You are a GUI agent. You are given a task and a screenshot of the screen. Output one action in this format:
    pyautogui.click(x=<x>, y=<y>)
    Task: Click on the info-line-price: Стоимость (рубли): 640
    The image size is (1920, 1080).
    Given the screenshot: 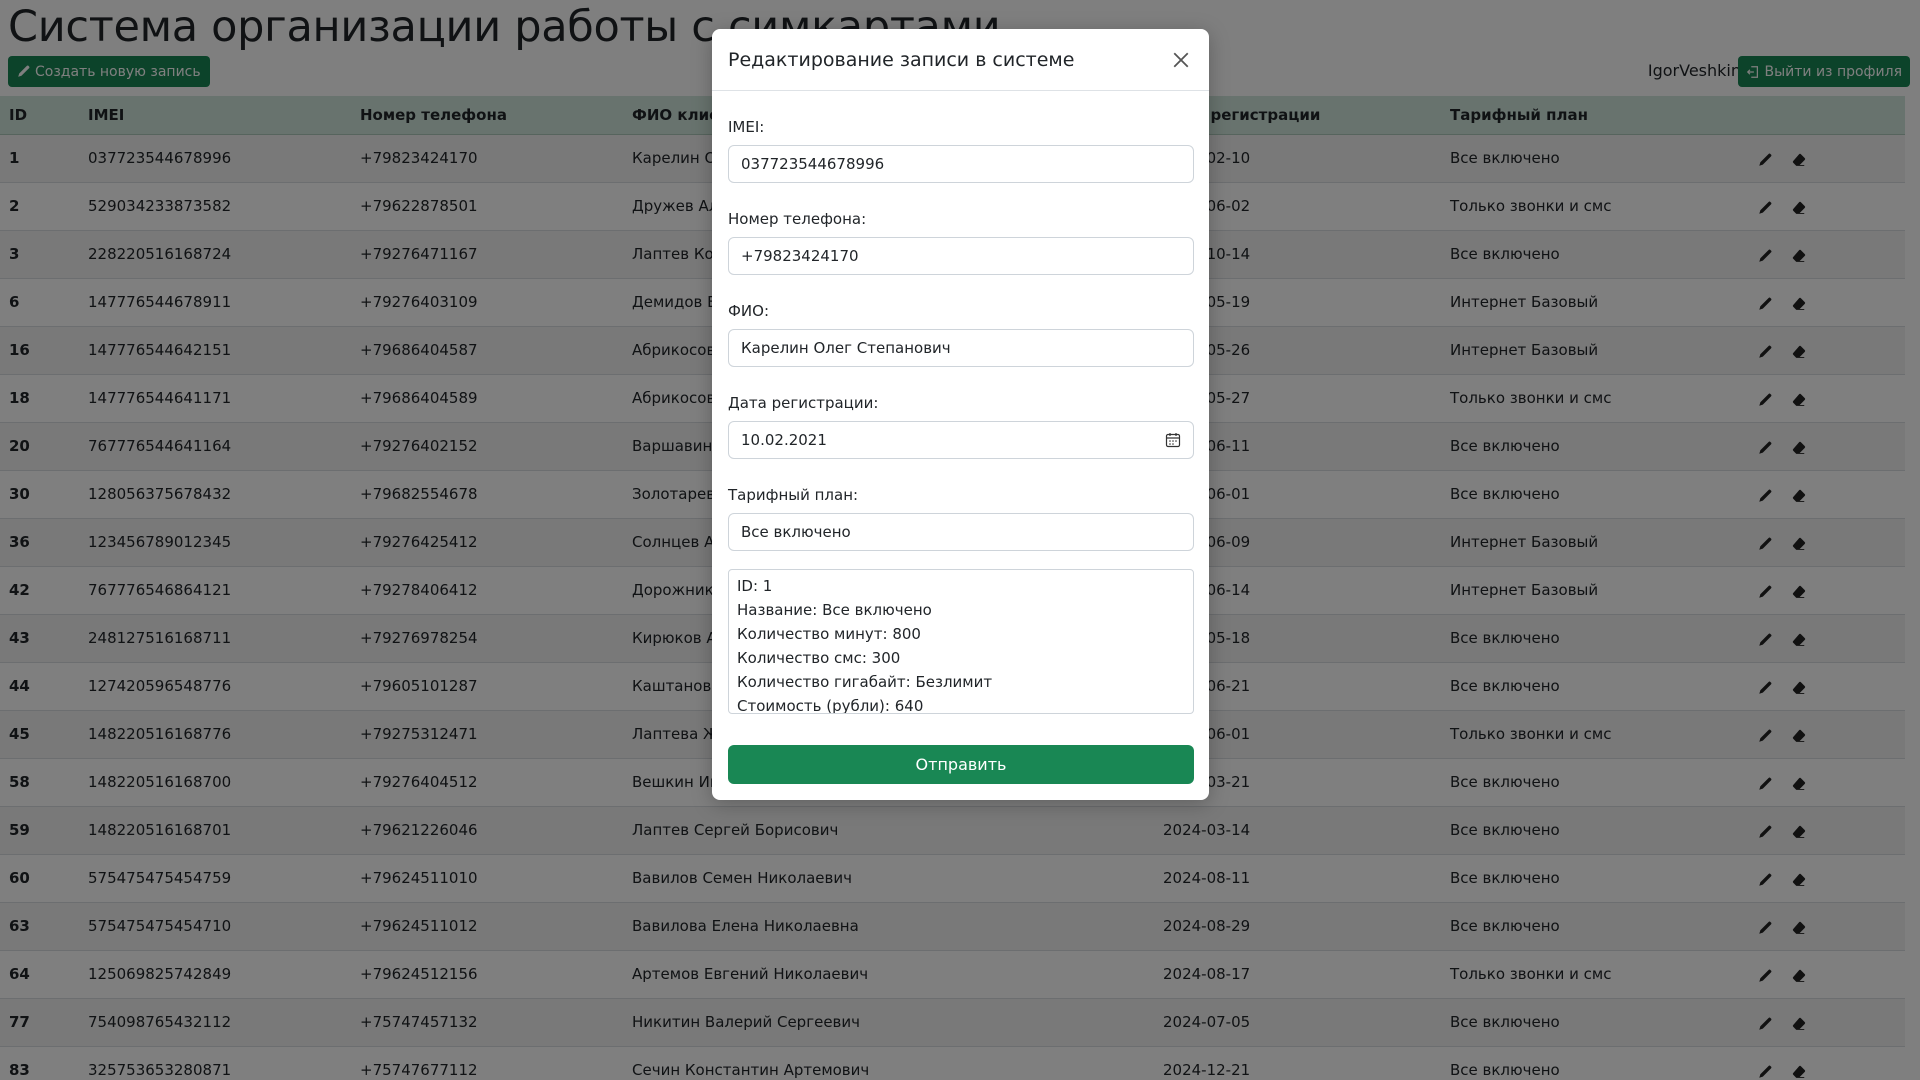 What is the action you would take?
    pyautogui.click(x=830, y=705)
    